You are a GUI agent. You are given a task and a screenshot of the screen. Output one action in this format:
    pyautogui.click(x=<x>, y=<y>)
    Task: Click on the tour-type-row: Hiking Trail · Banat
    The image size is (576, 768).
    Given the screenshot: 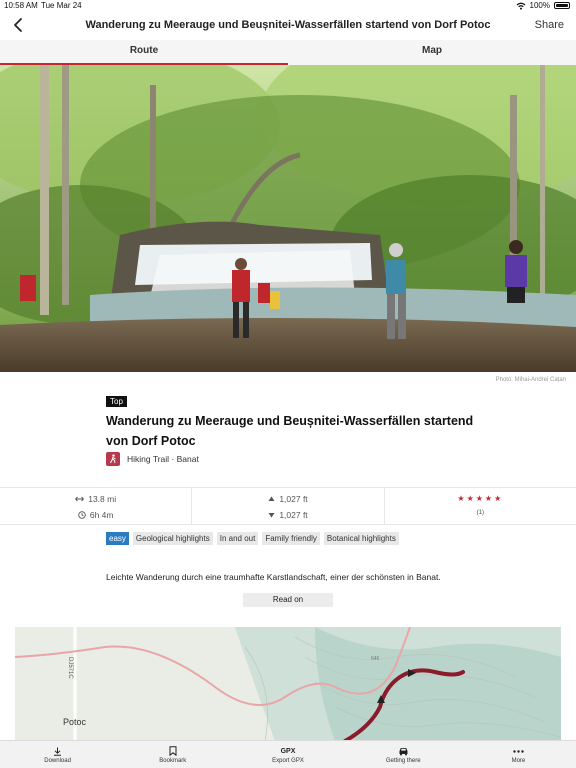 What is the action you would take?
    pyautogui.click(x=152, y=459)
    